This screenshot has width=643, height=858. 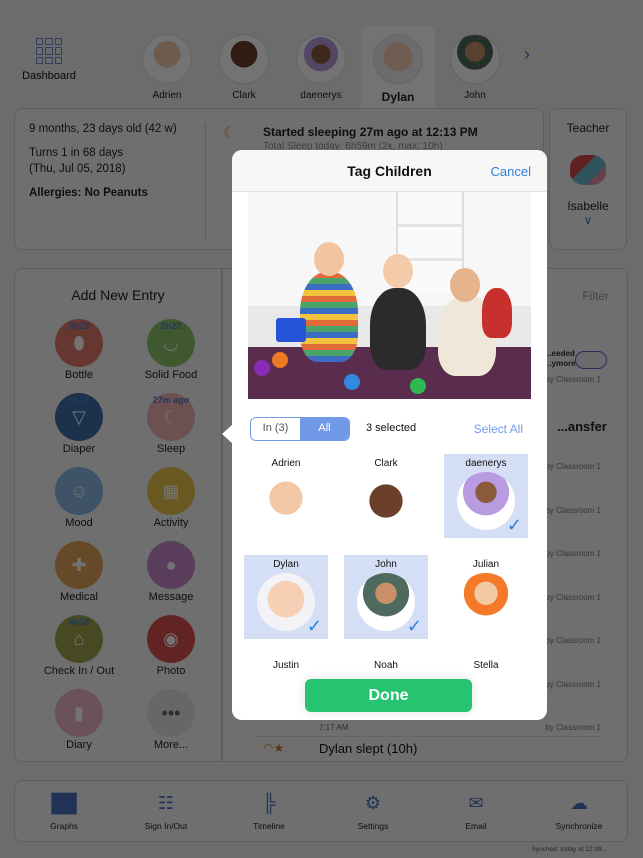 I want to click on tagged-photo, so click(x=389, y=295).